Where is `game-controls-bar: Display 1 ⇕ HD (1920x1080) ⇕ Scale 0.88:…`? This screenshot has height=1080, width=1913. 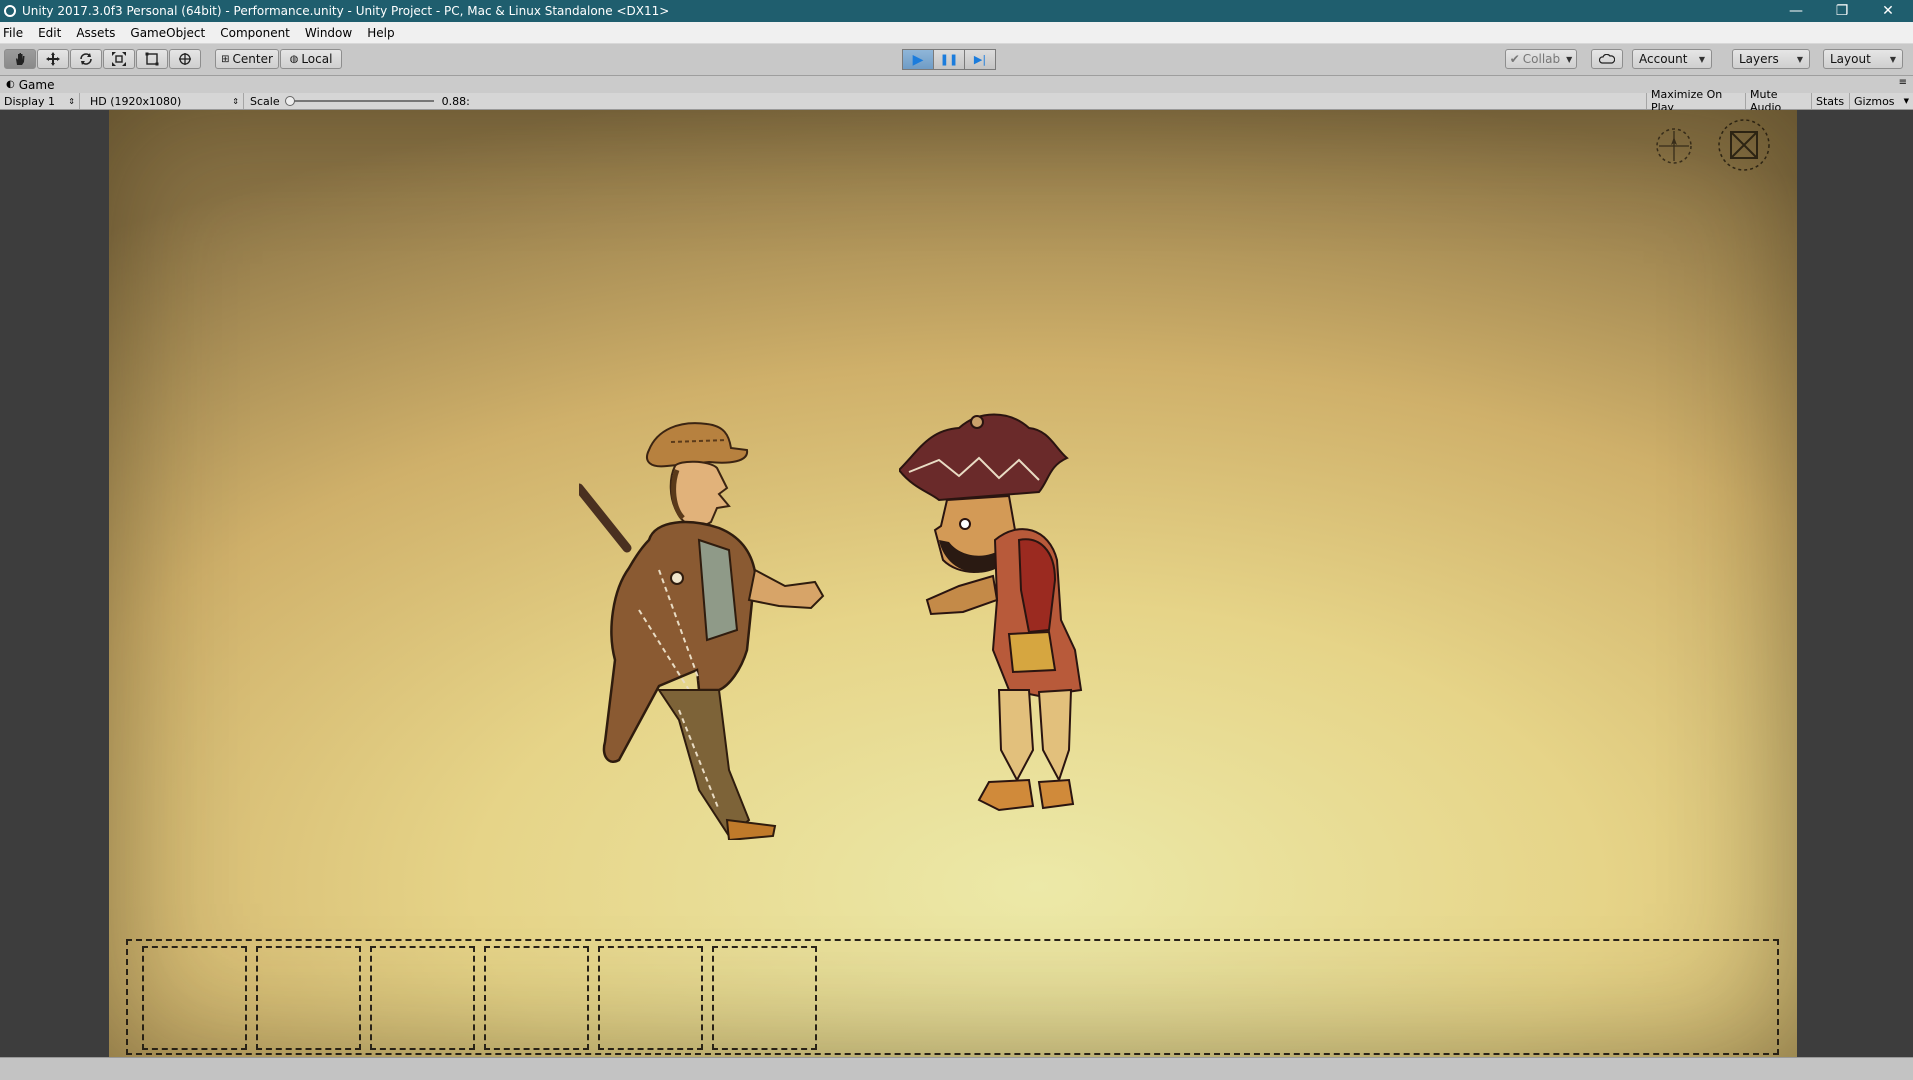 game-controls-bar: Display 1 ⇕ HD (1920x1080) ⇕ Scale 0.88:… is located at coordinates (956, 101).